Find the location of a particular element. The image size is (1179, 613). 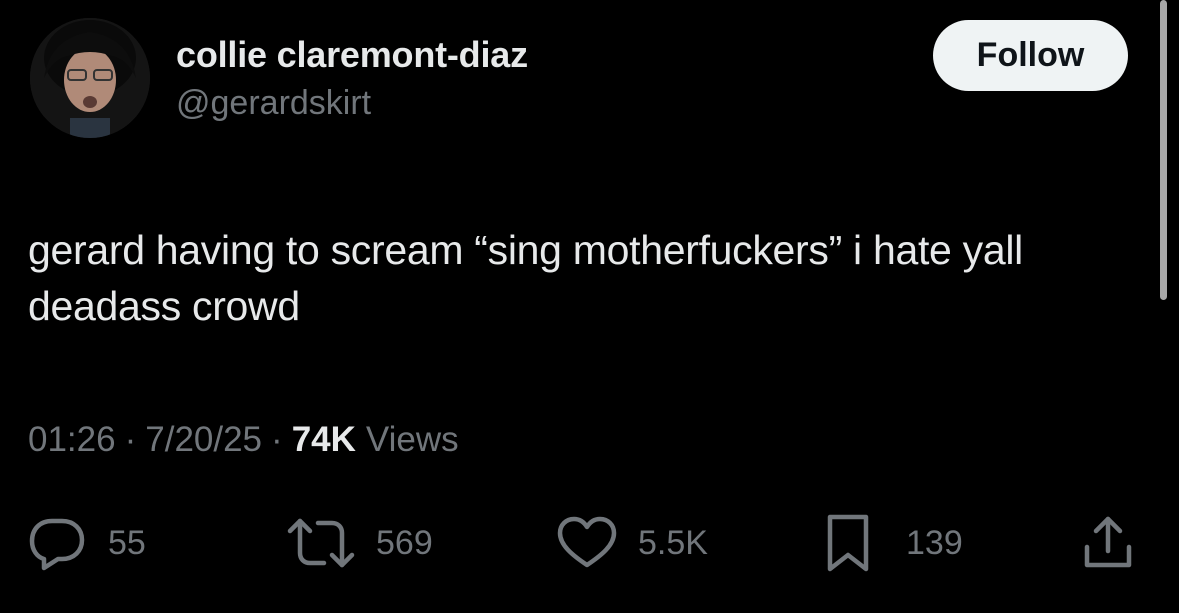

user-handle: @gerardskirt is located at coordinates (273, 103).